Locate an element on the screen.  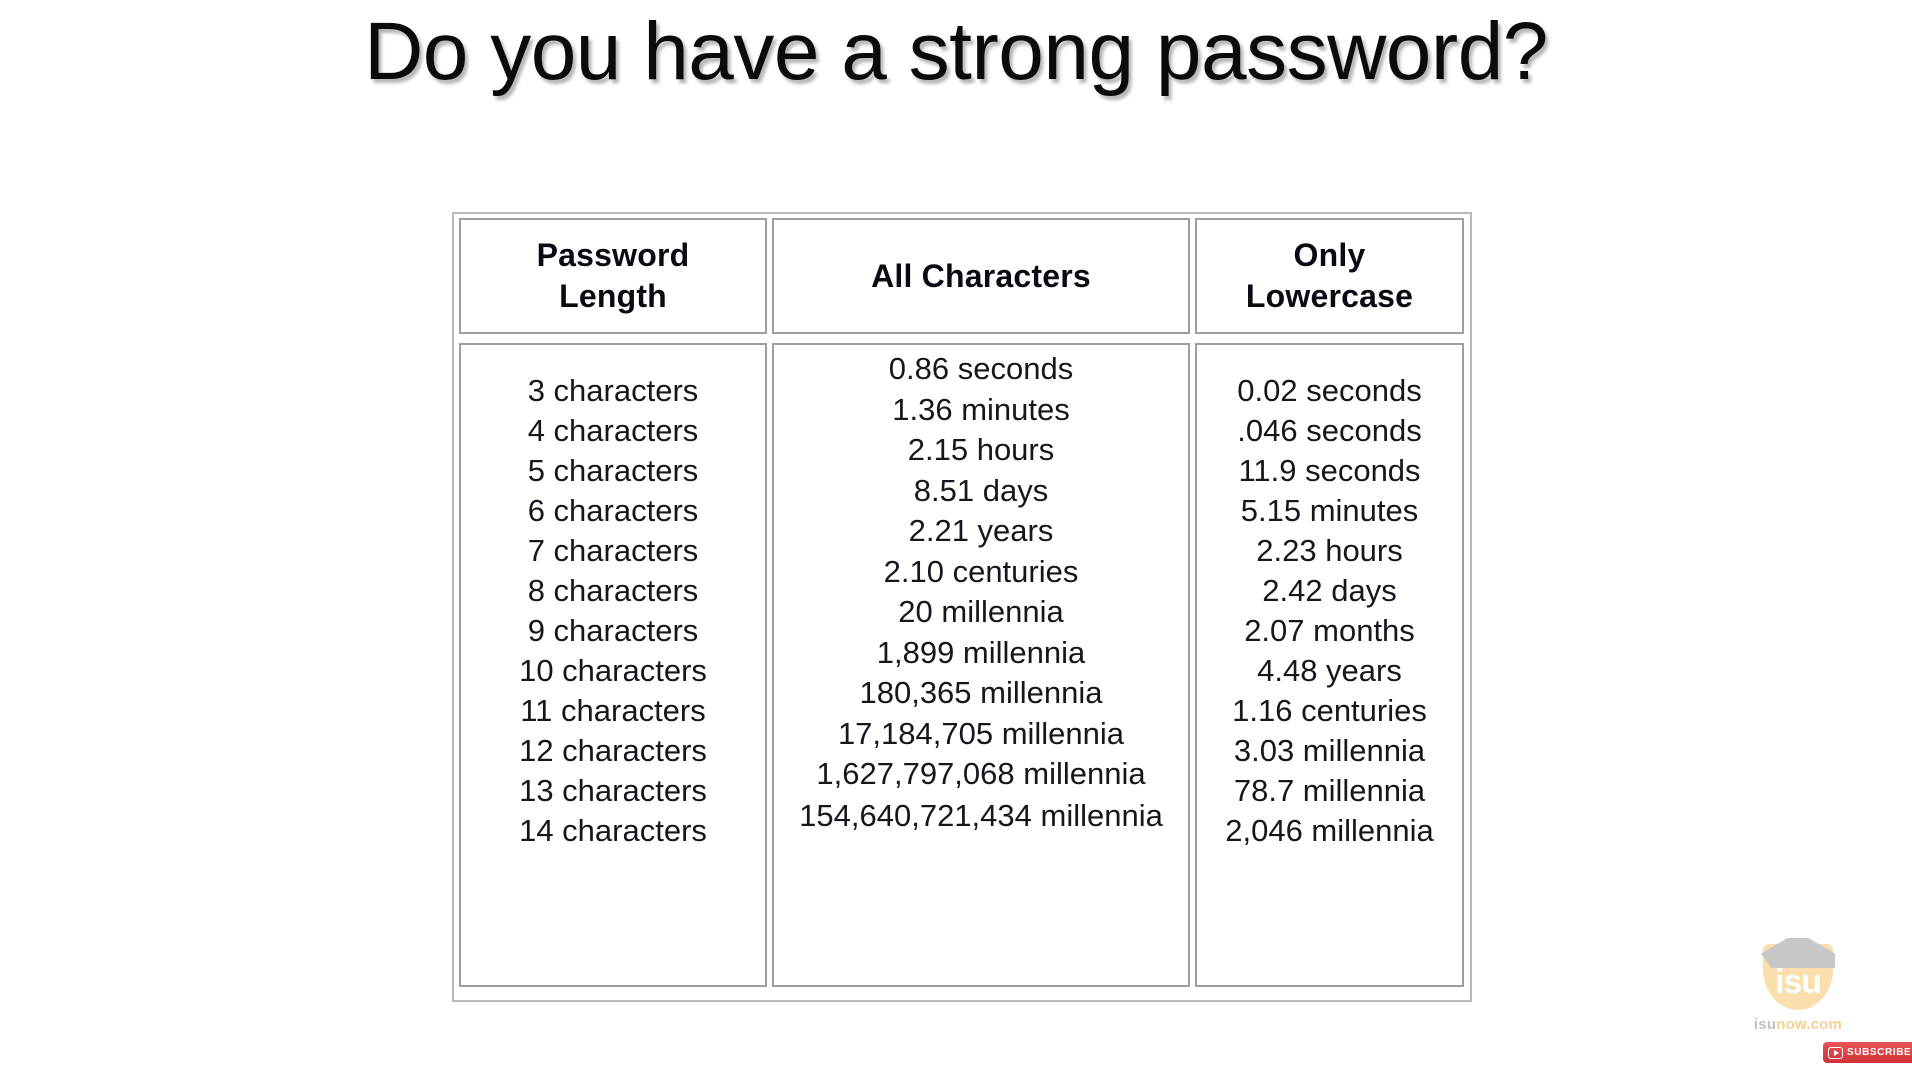
list-item: 2.23 hours is located at coordinates (1329, 550).